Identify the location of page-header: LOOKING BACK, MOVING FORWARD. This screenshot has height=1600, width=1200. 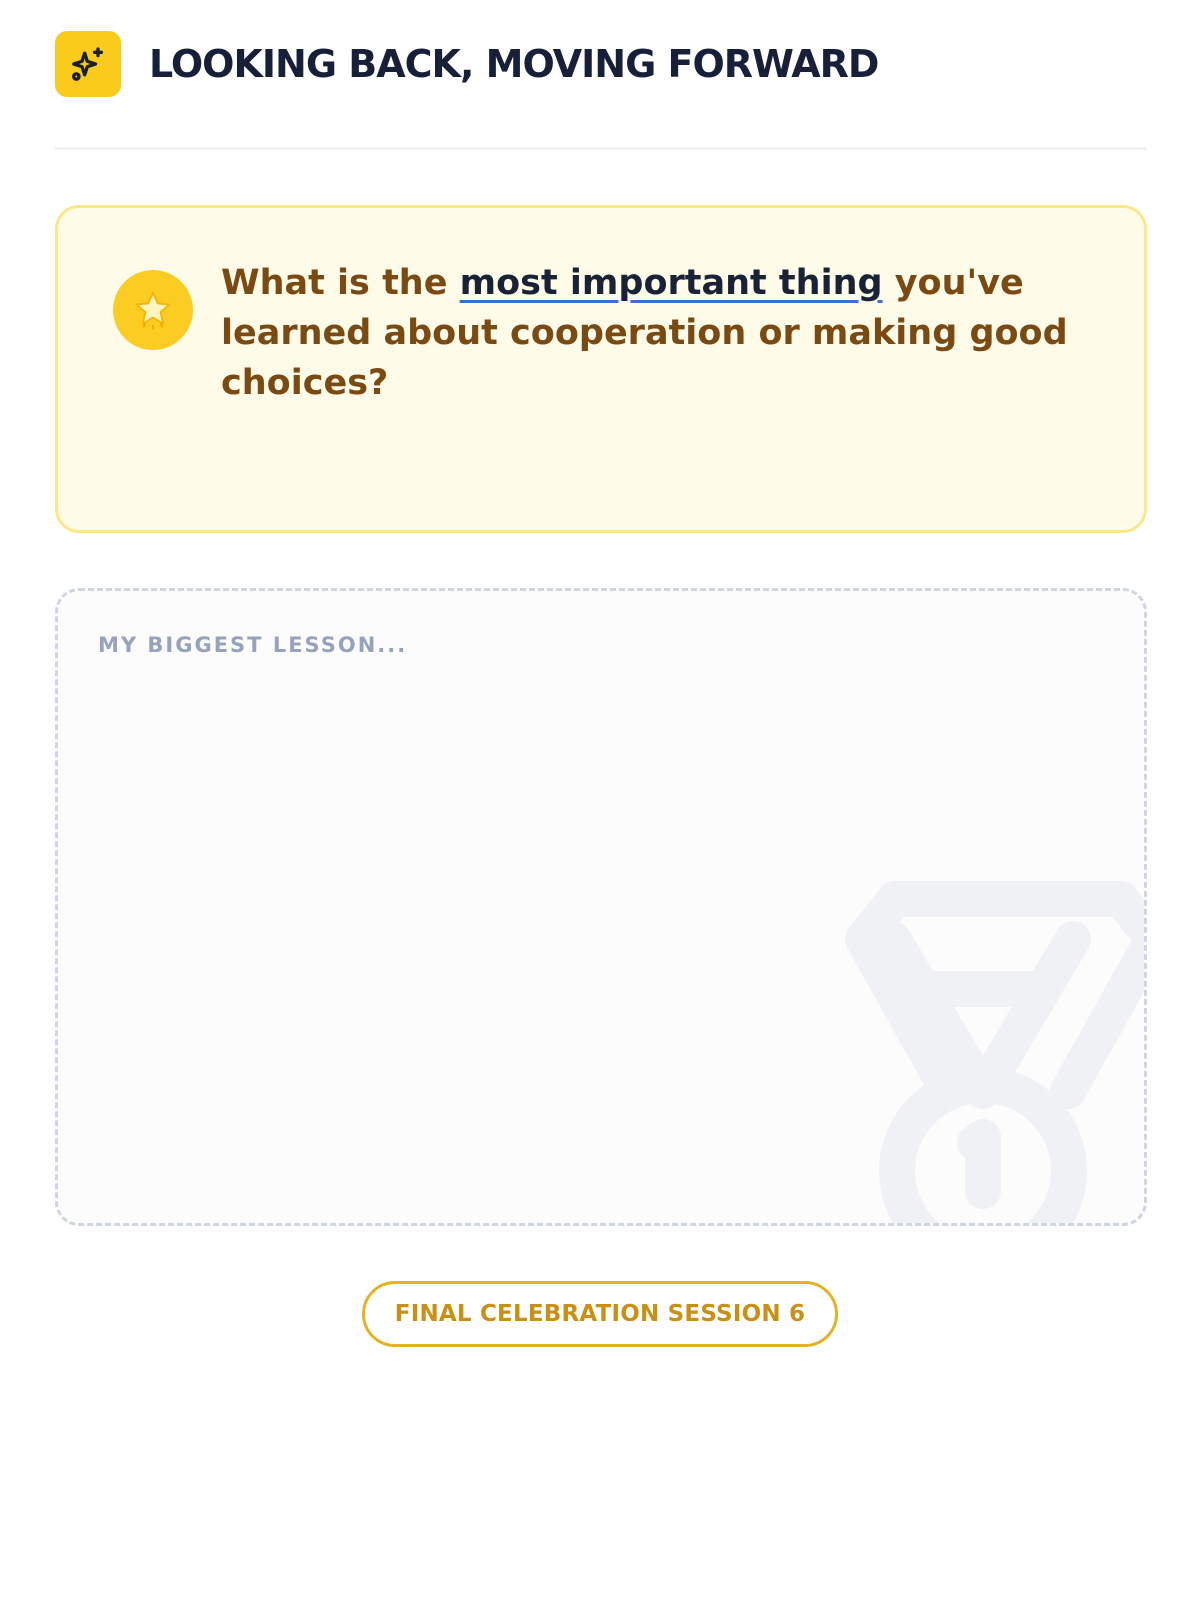
(601, 75).